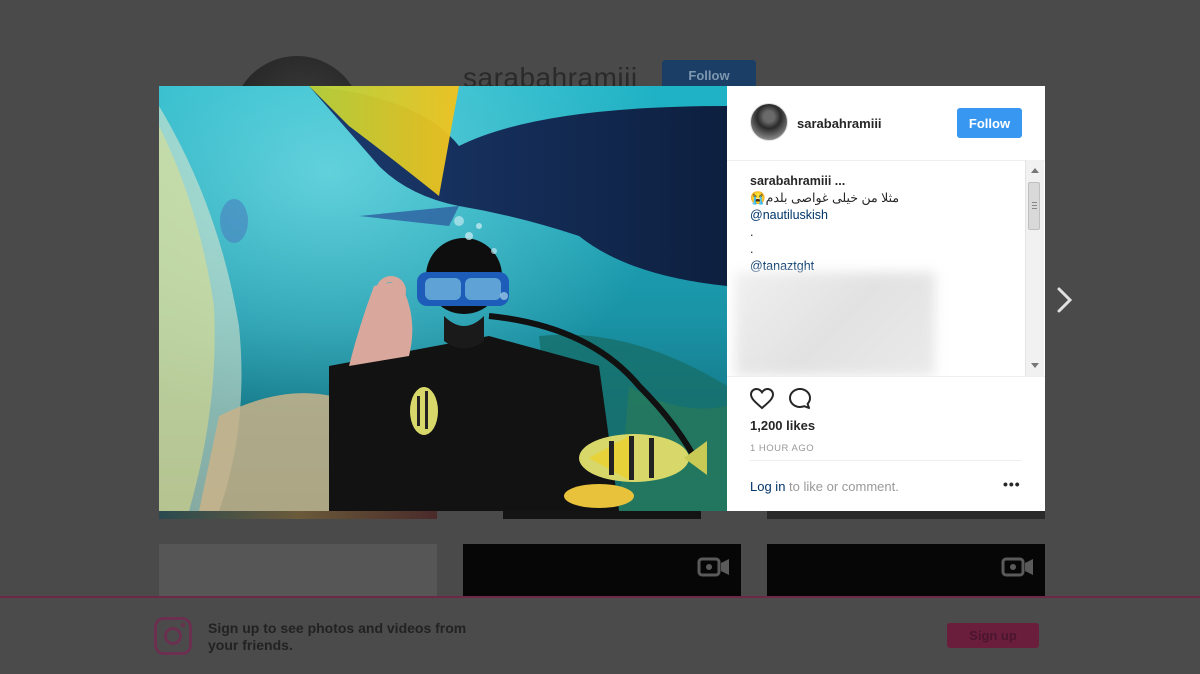 This screenshot has height=674, width=1200. Describe the element at coordinates (1035, 170) in the screenshot. I see `scroll-up-icon` at that location.